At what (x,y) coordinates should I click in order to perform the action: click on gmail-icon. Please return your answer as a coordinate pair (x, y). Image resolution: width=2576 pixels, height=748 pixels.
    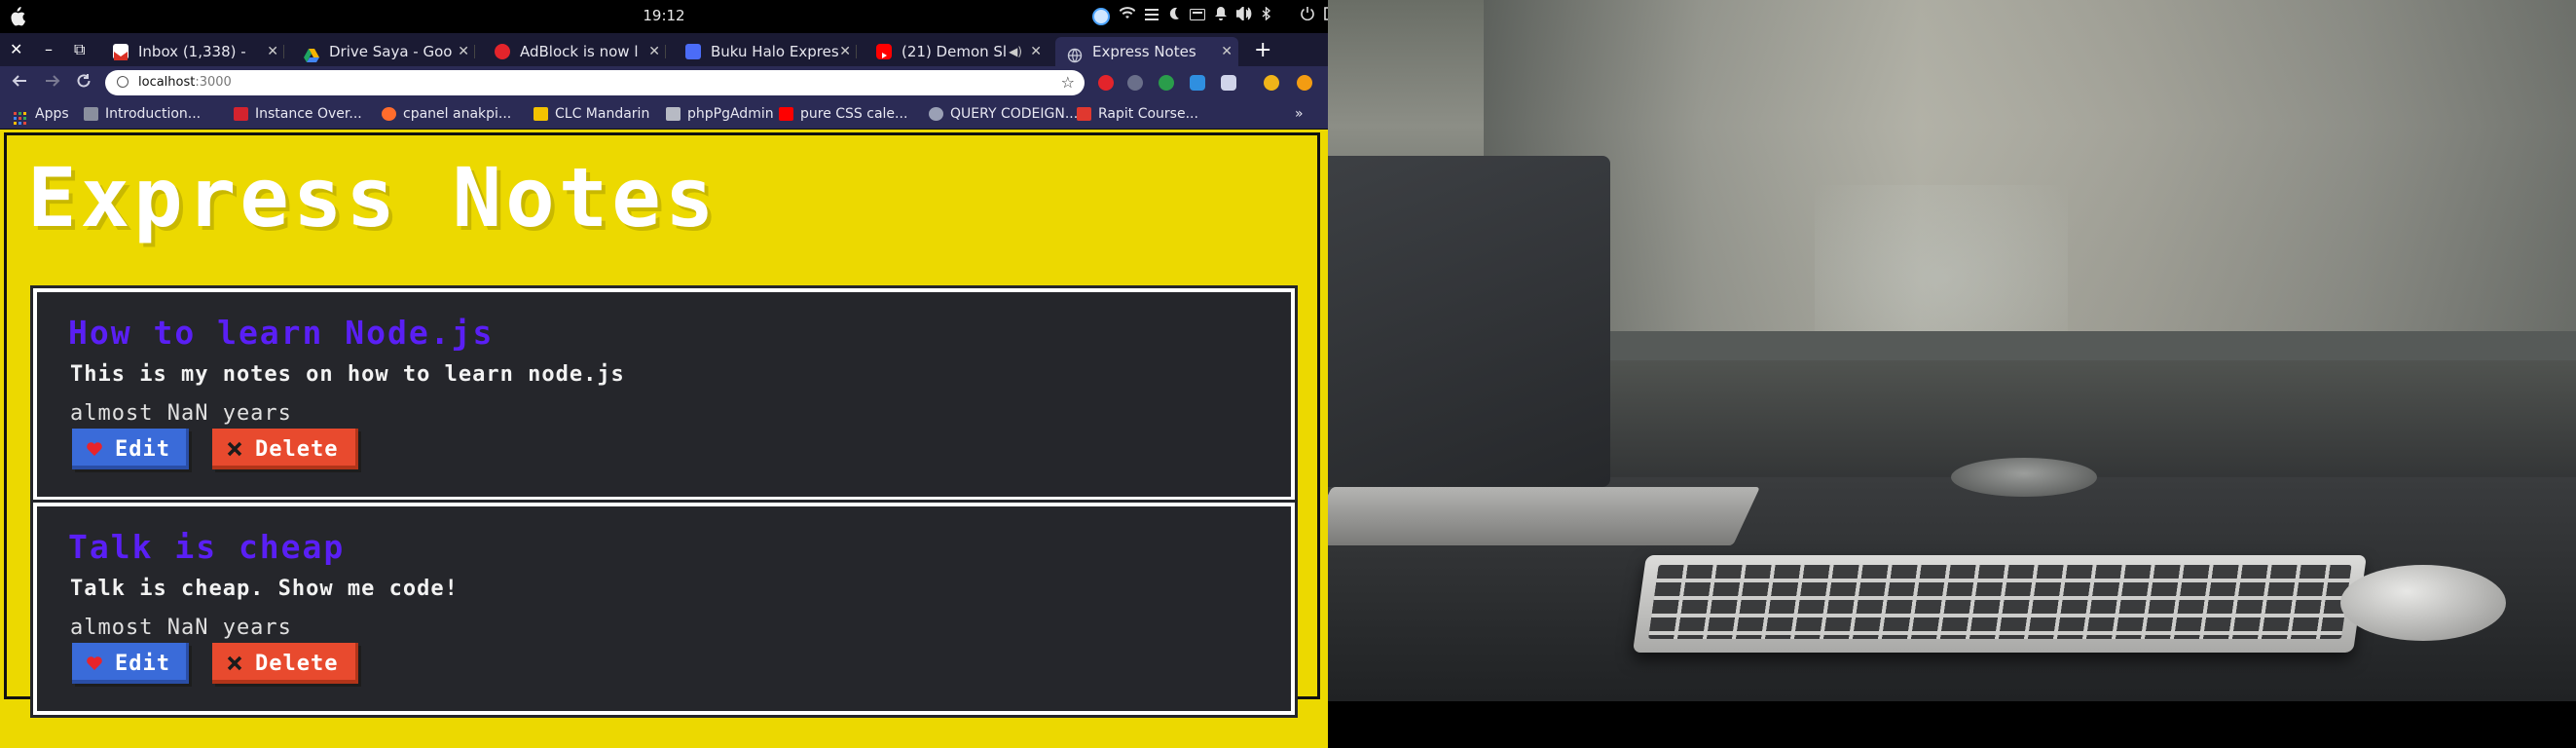
    Looking at the image, I should click on (121, 52).